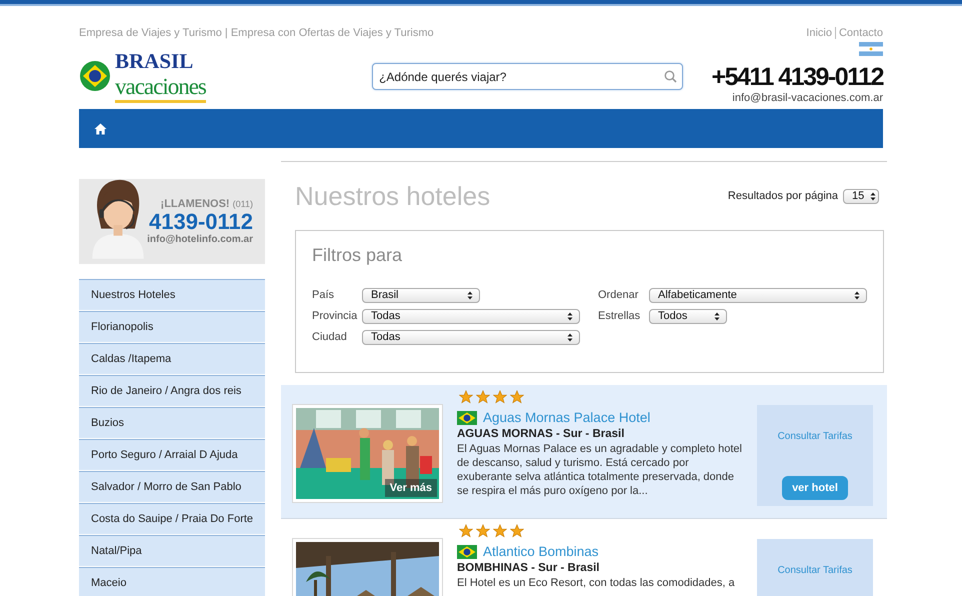  Describe the element at coordinates (620, 316) in the screenshot. I see `filter-label: Estrellas` at that location.